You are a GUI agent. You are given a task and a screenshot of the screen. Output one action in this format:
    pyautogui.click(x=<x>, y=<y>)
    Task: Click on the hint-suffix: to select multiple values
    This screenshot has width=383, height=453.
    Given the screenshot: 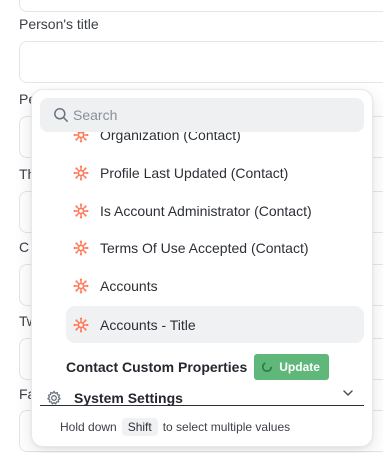 What is the action you would take?
    pyautogui.click(x=226, y=427)
    